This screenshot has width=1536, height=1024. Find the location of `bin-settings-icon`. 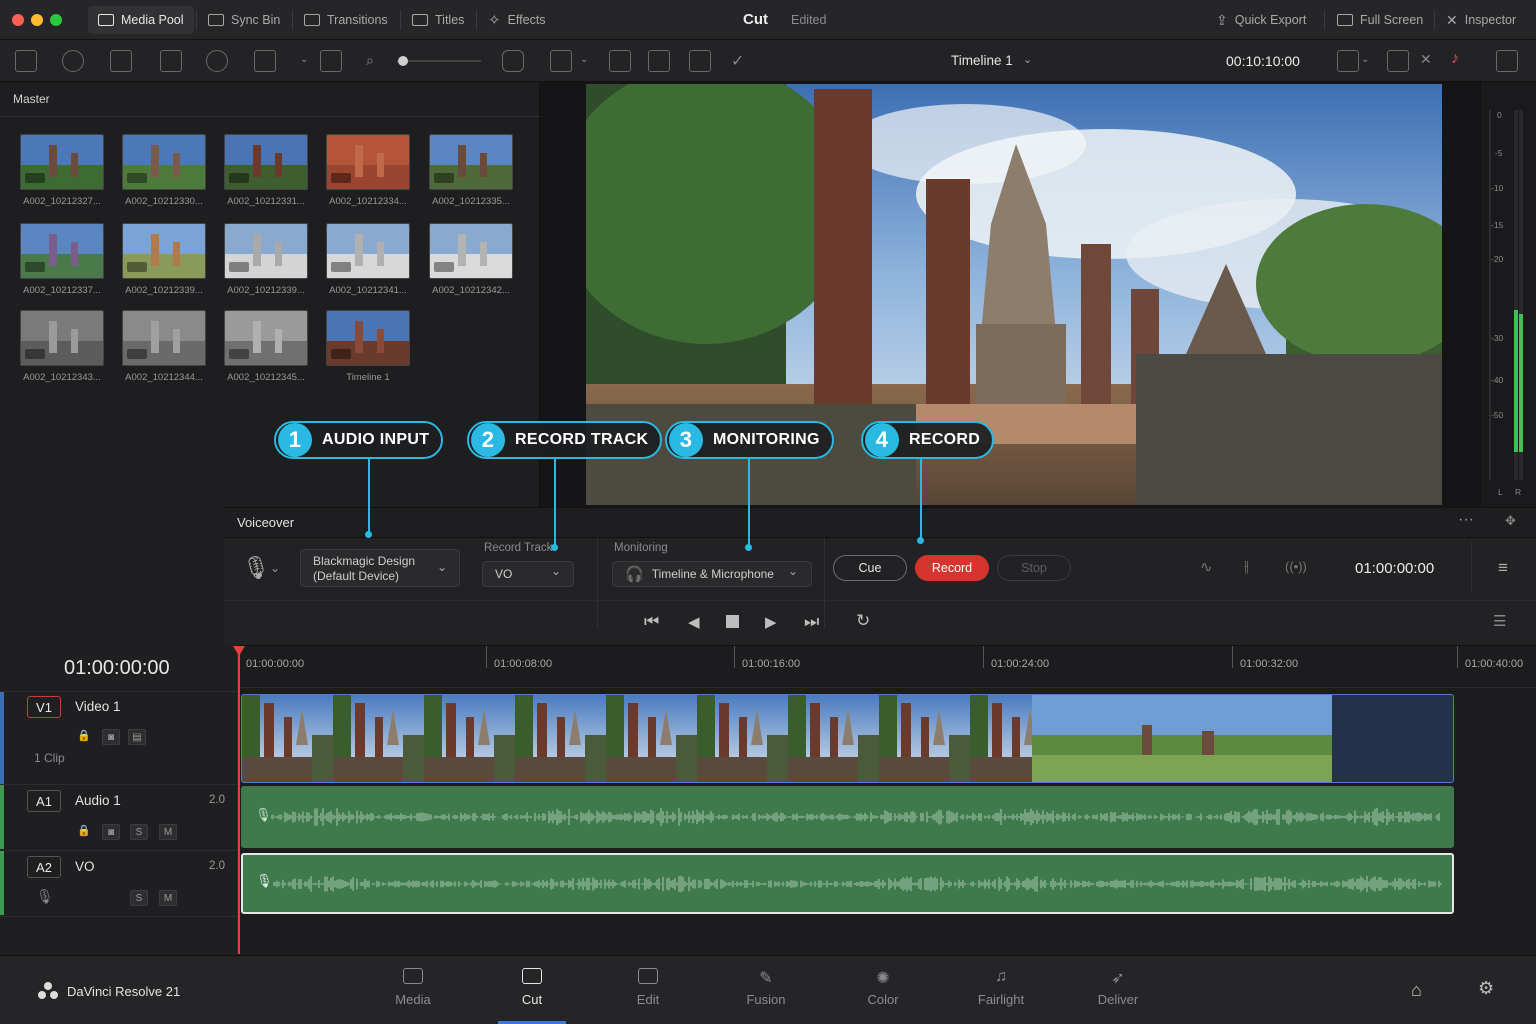

bin-settings-icon is located at coordinates (265, 61).